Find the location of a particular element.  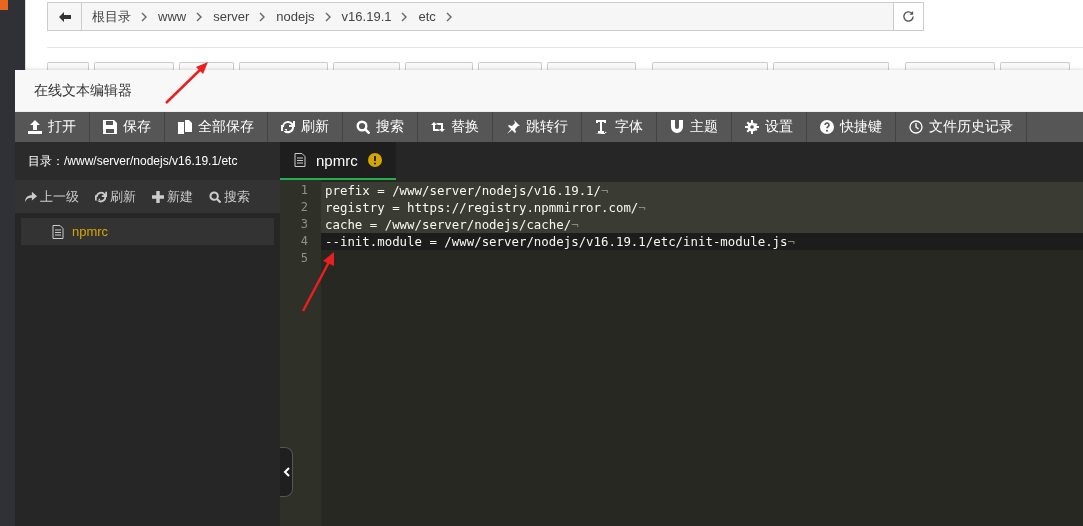

breadcrumb-link: v16.19.1 is located at coordinates (366, 16).